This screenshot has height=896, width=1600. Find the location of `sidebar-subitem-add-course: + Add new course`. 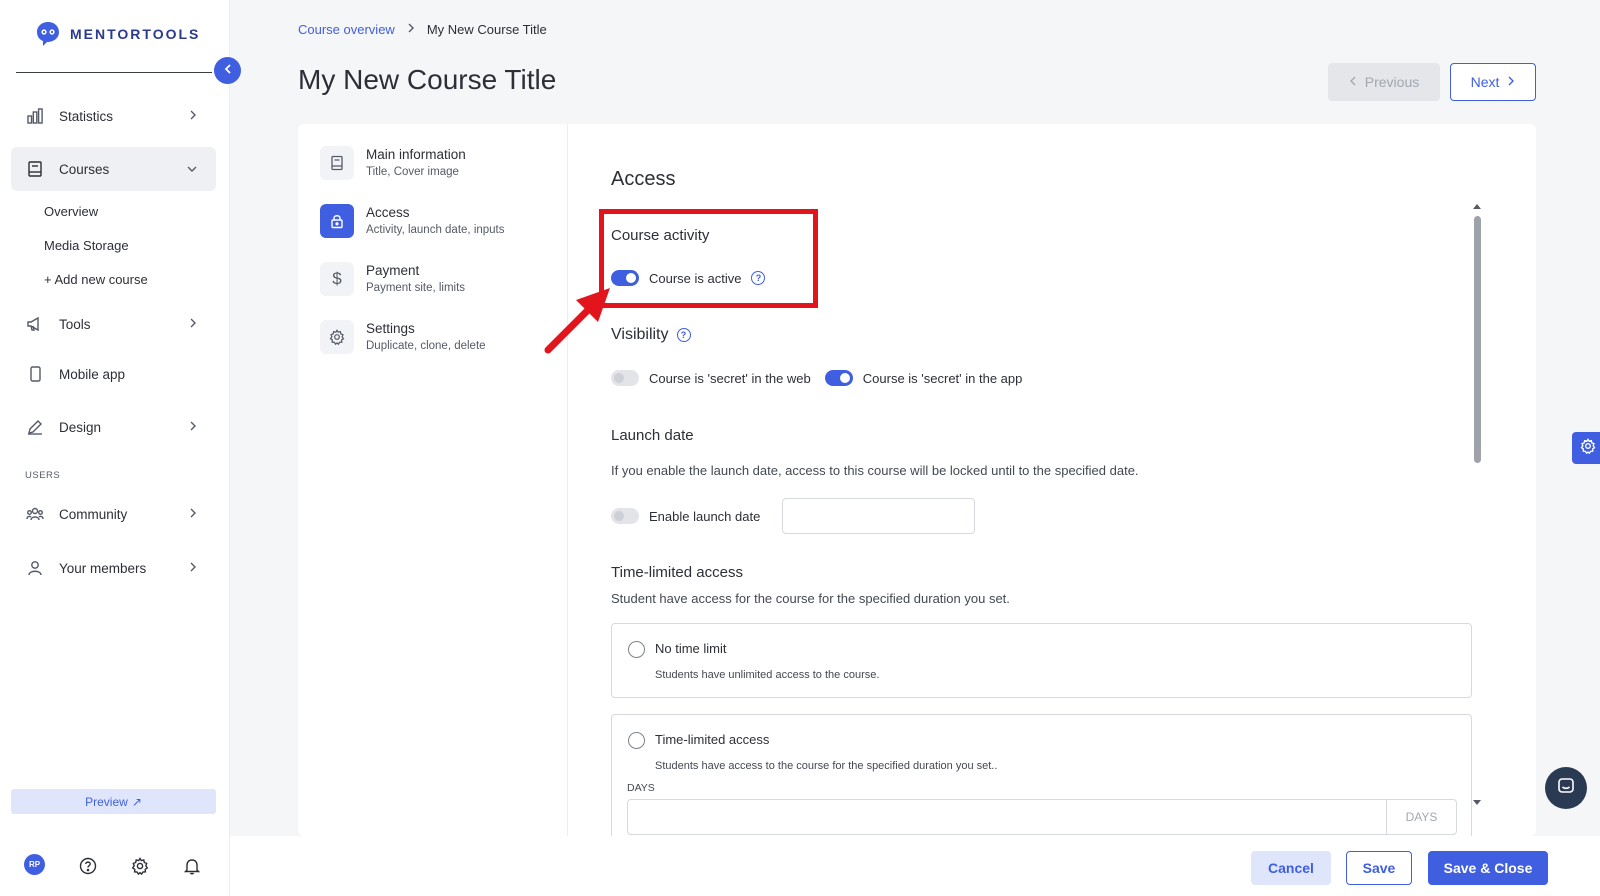

sidebar-subitem-add-course: + Add new course is located at coordinates (96, 279).